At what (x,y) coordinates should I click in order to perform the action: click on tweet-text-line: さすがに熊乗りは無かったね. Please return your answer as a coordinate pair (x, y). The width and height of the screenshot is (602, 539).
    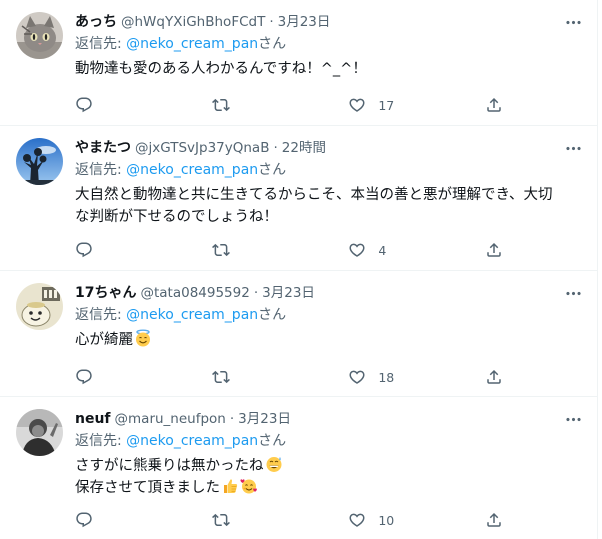
    Looking at the image, I should click on (330, 466).